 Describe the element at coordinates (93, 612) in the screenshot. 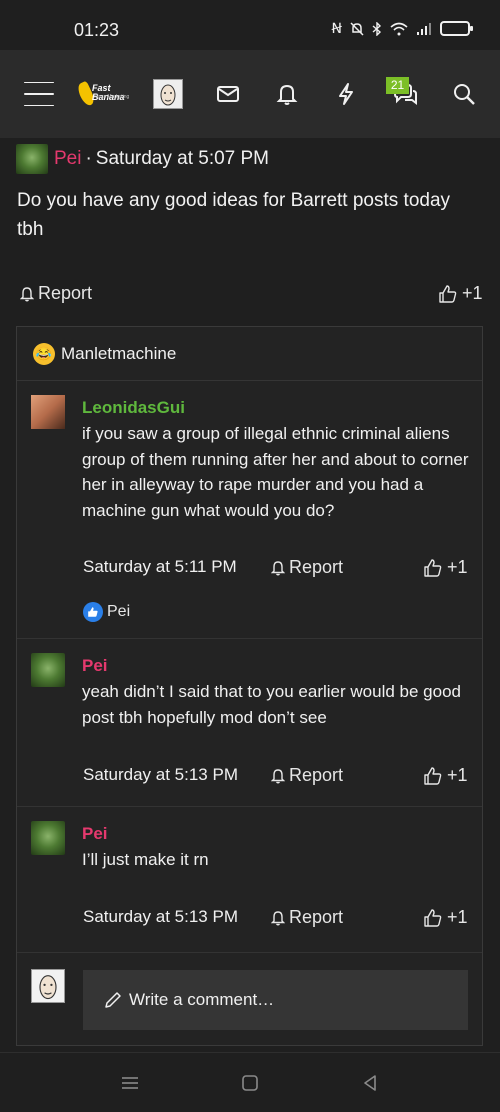

I see `like-reaction-icon` at that location.